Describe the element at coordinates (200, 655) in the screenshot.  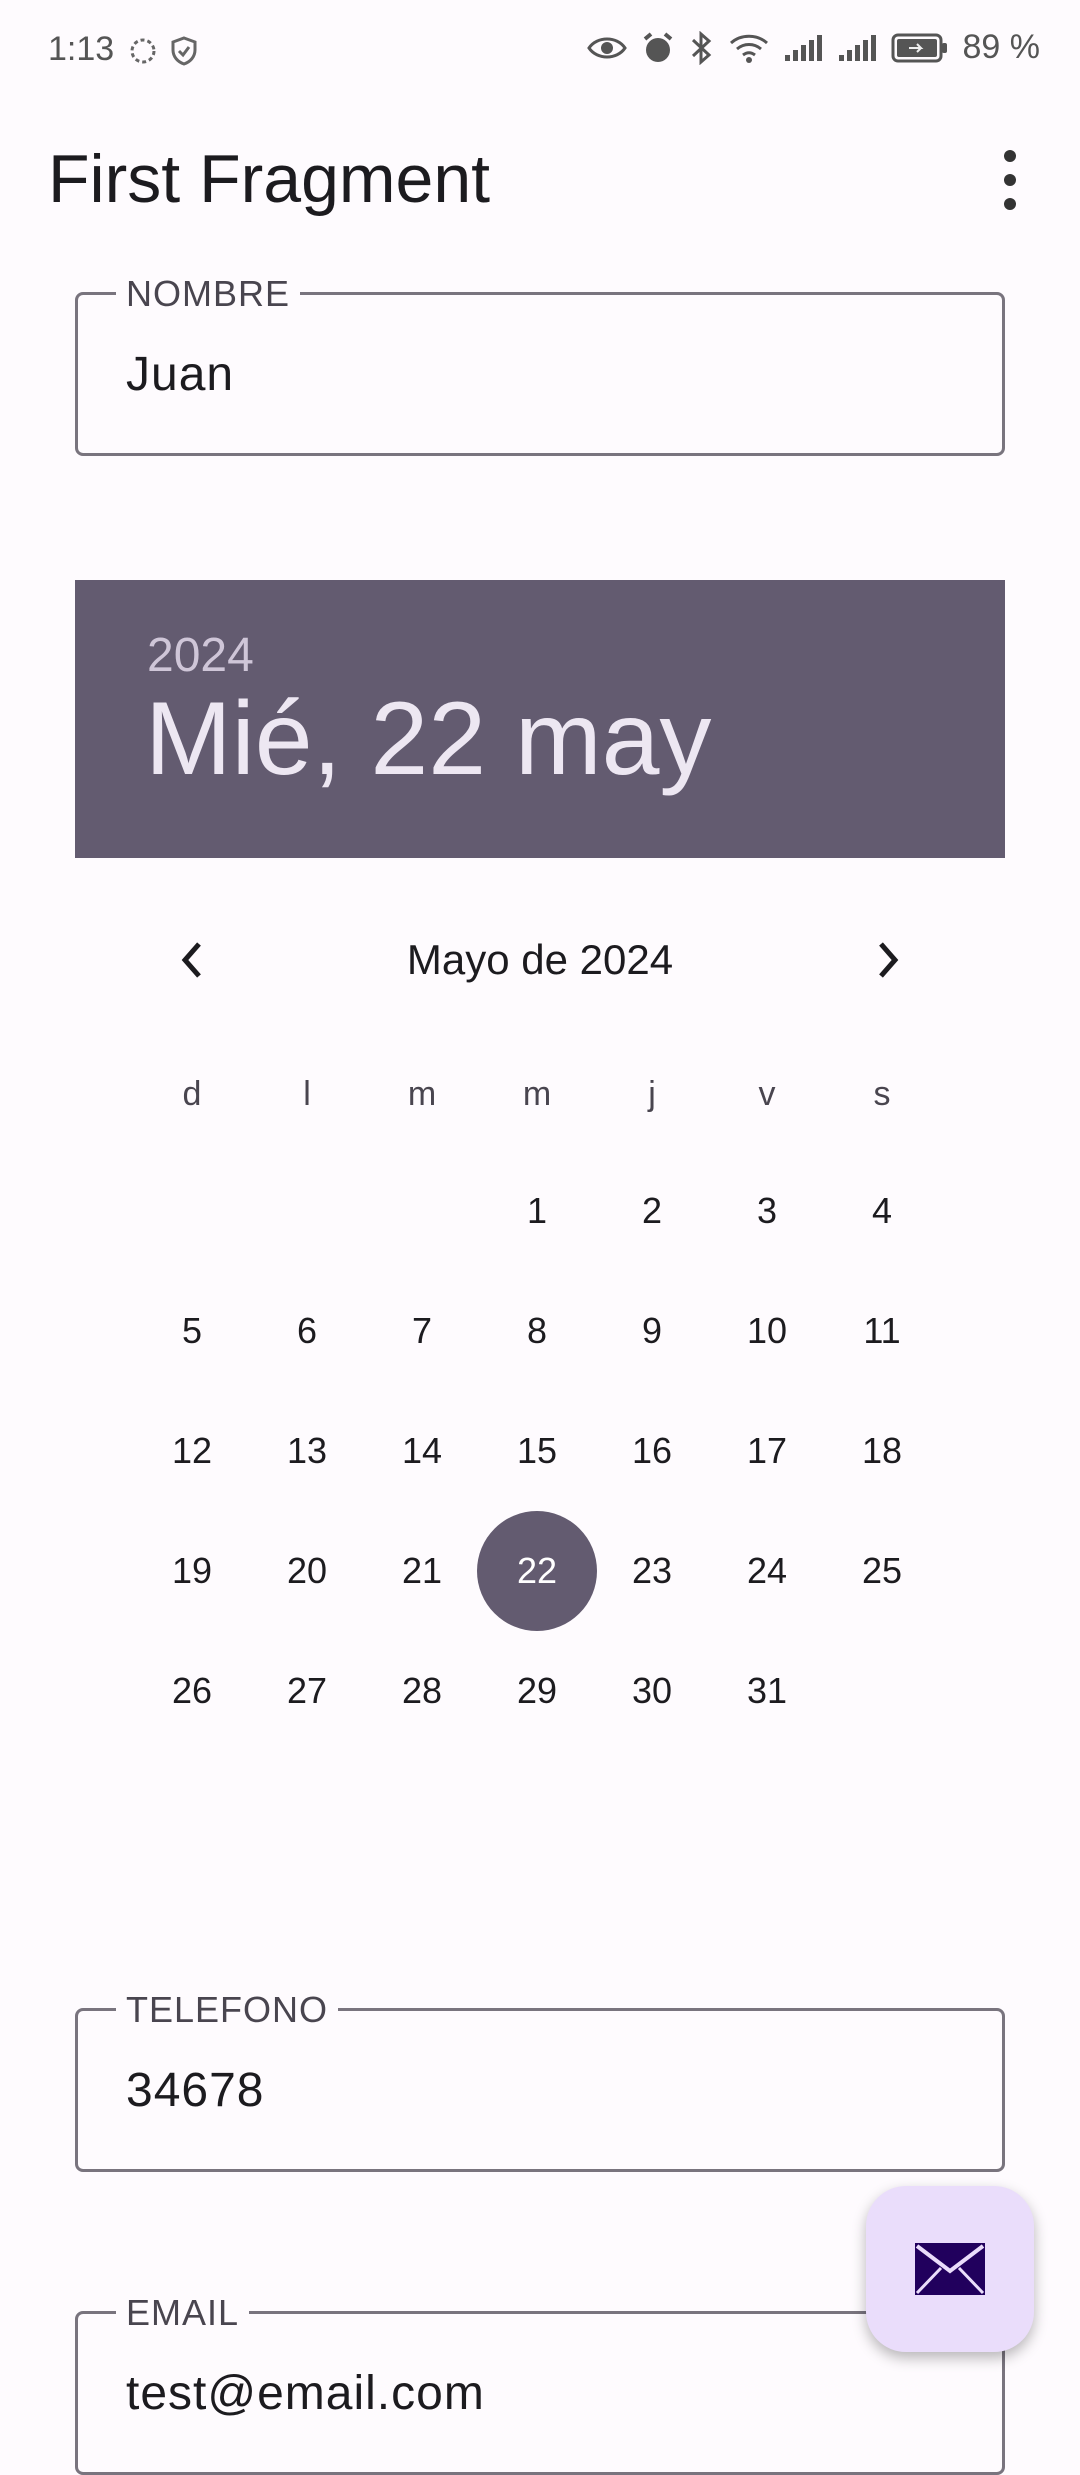
I see `date-picker-year: 2024` at that location.